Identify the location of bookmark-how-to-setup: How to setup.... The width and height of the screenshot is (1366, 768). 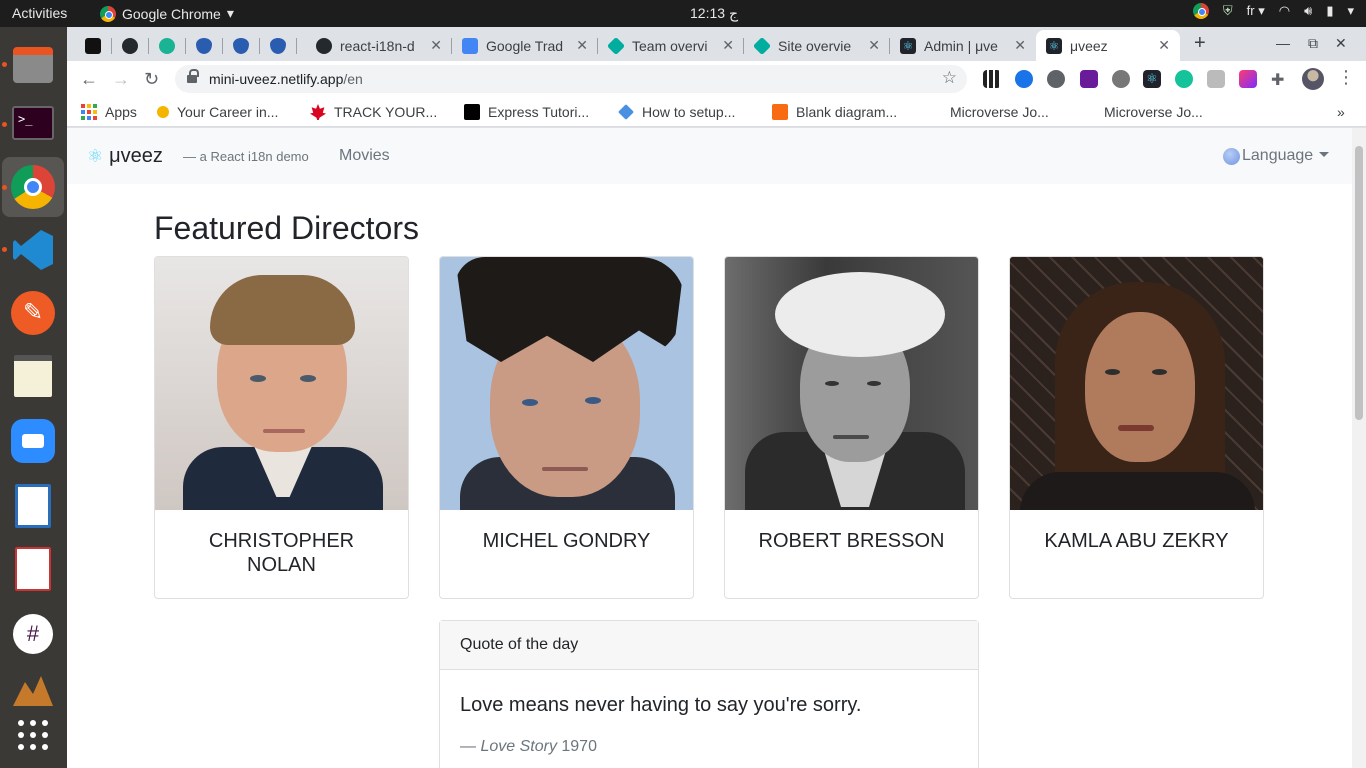
(676, 112).